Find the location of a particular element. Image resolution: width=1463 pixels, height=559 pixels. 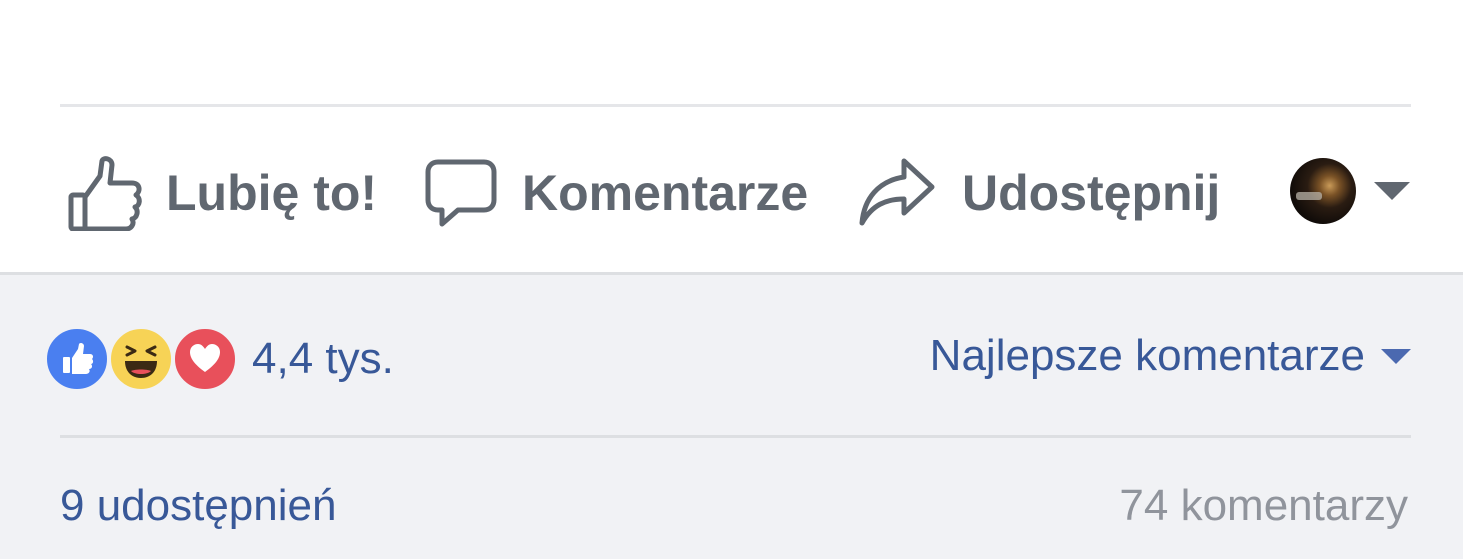

action-bar: Lubię to! Komentarze Udostępnij is located at coordinates (735, 193).